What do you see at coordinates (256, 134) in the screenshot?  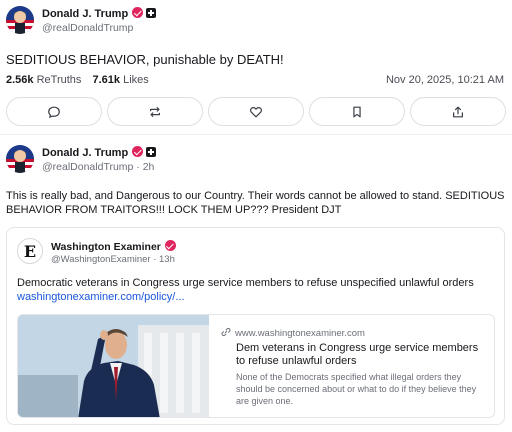 I see `post-divider` at bounding box center [256, 134].